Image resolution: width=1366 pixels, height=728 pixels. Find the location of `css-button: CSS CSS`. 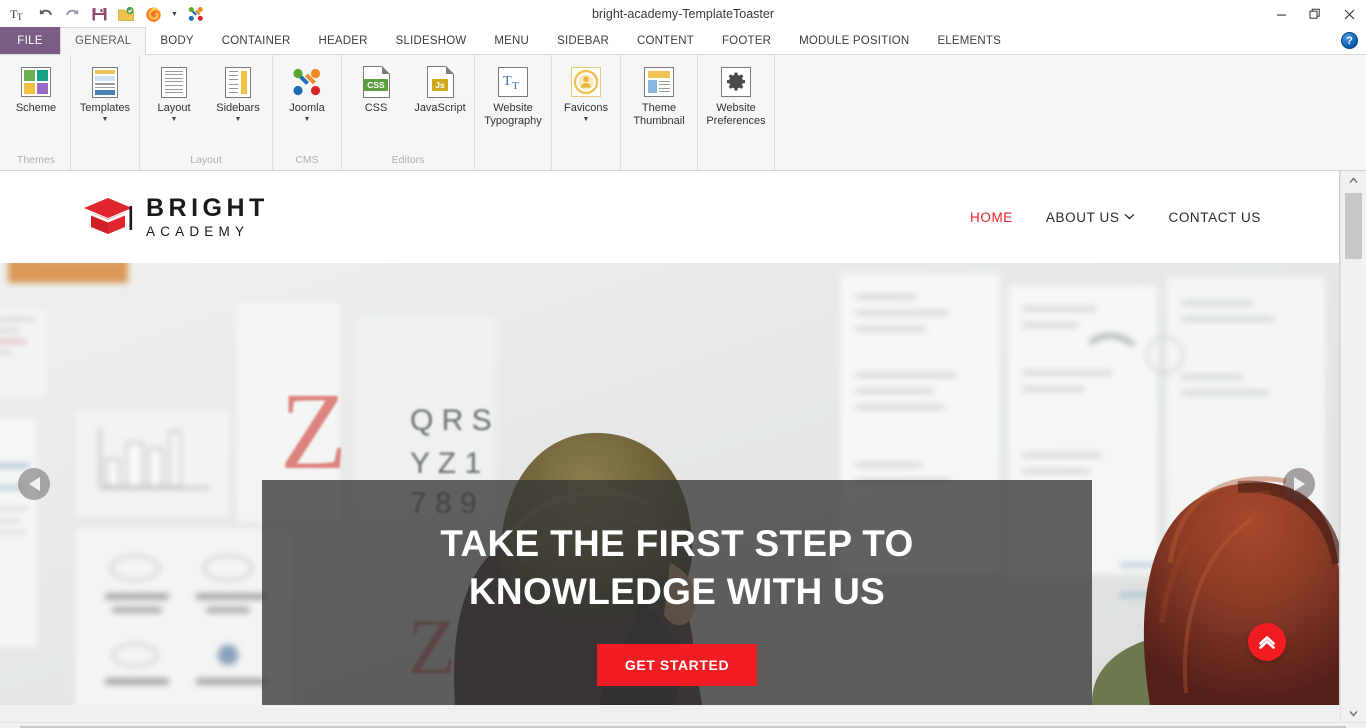

css-button: CSS CSS is located at coordinates (376, 88).